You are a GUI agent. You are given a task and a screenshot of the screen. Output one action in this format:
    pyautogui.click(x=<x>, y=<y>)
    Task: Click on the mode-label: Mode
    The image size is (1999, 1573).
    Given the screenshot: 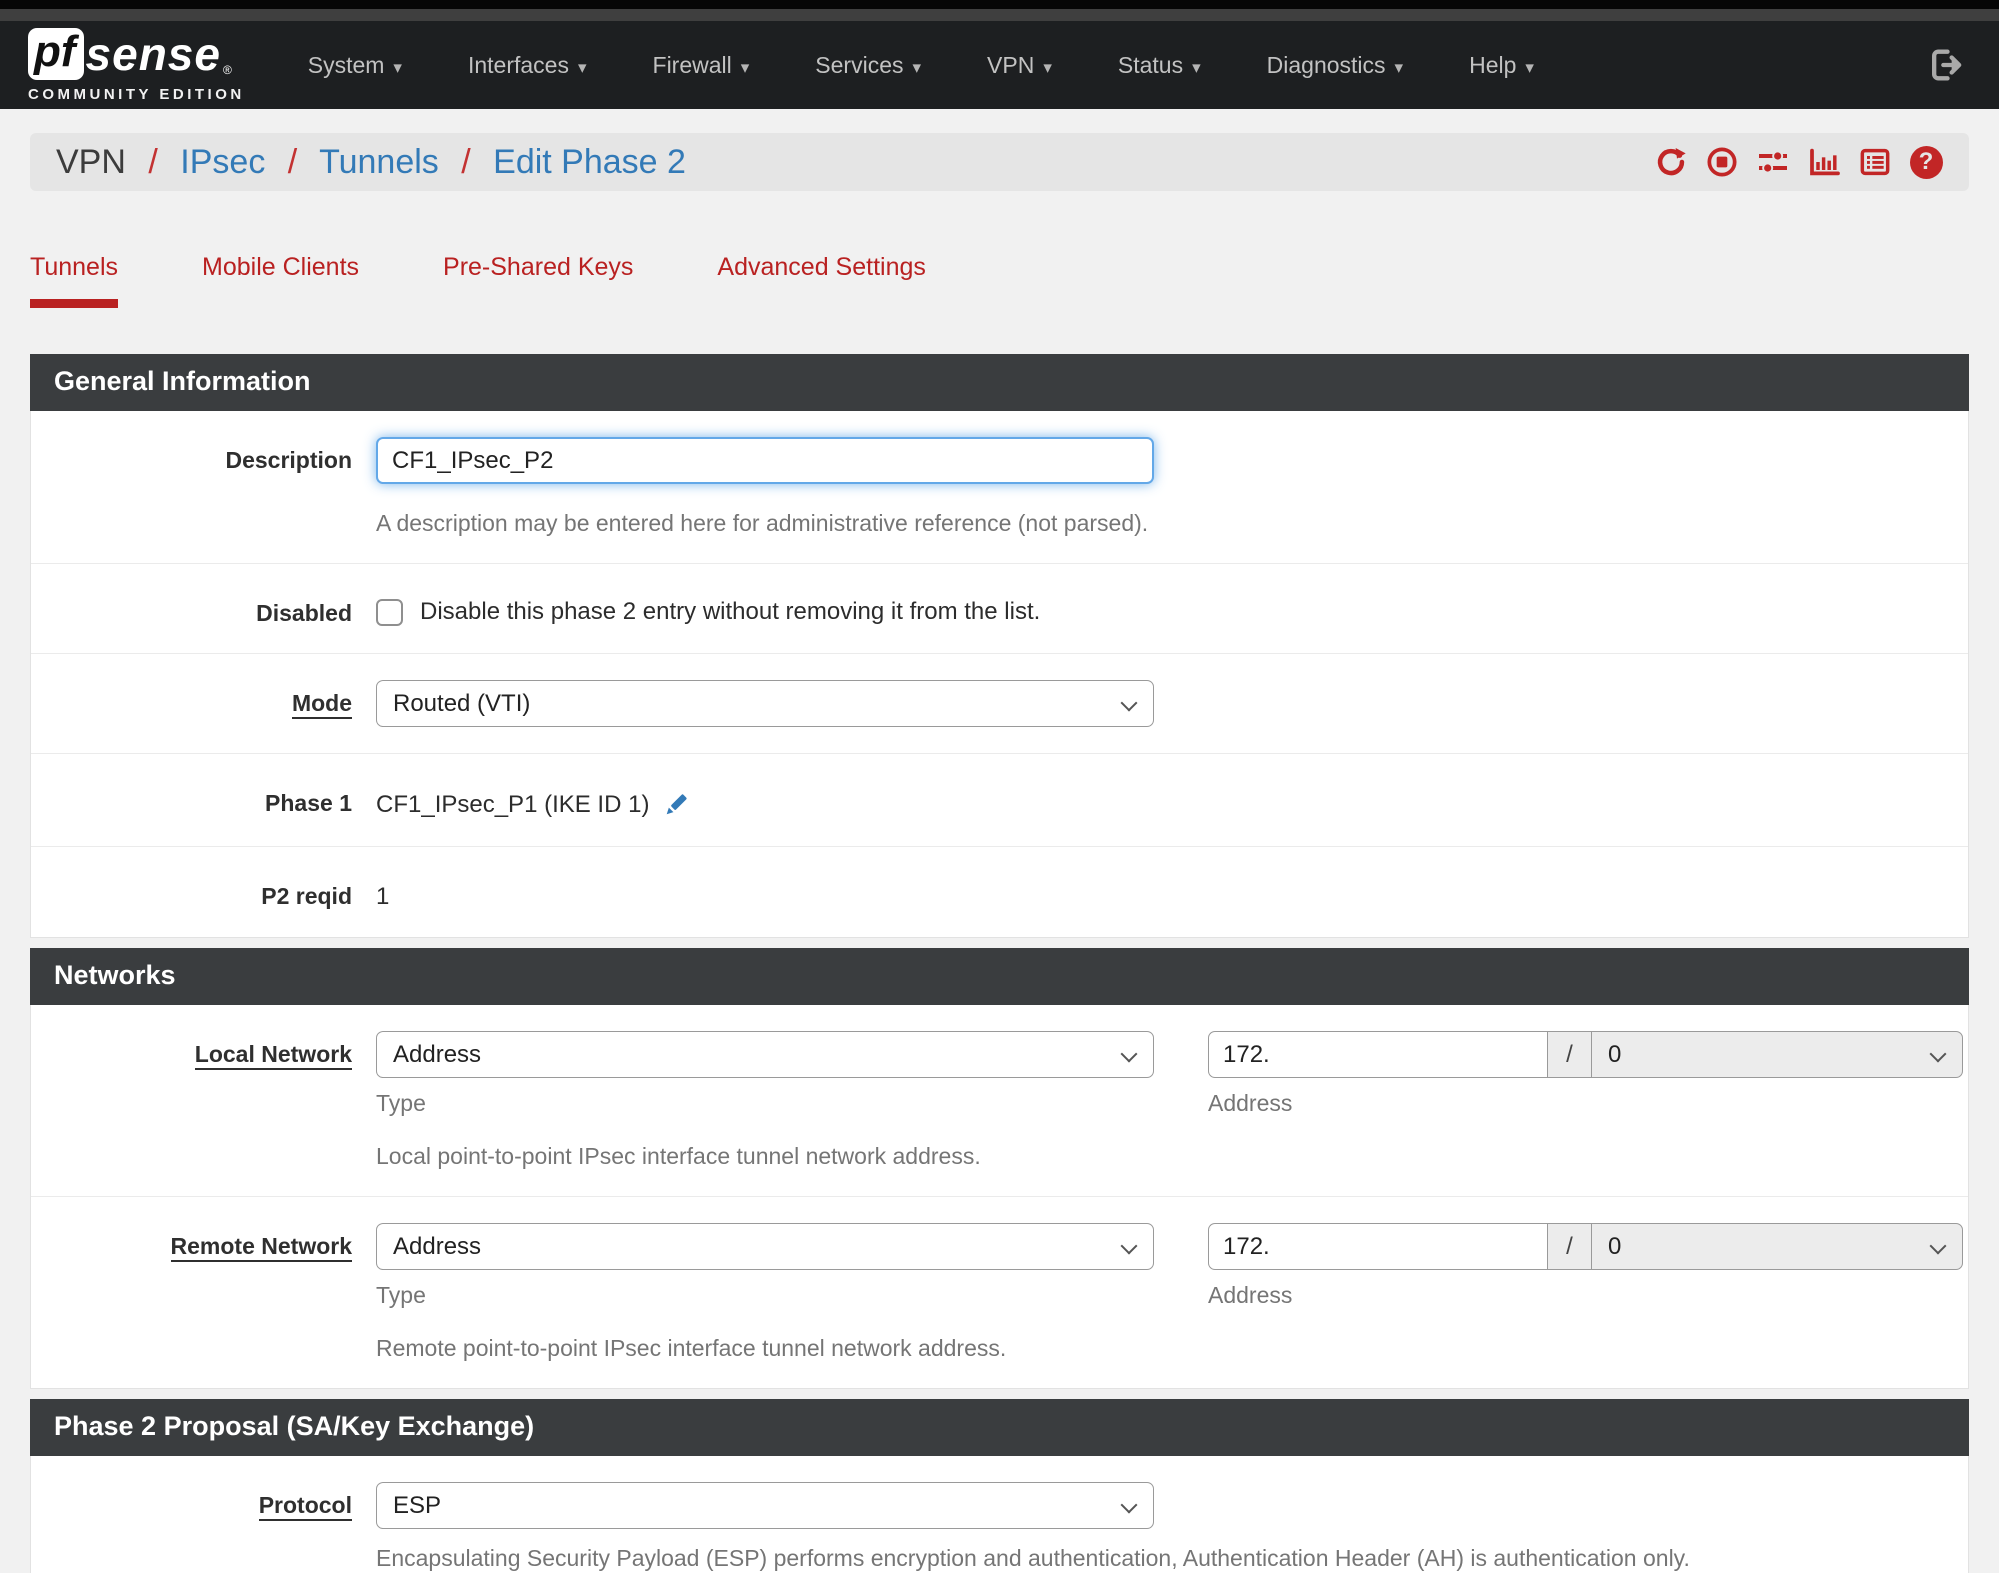 What is the action you would take?
    pyautogui.click(x=203, y=703)
    